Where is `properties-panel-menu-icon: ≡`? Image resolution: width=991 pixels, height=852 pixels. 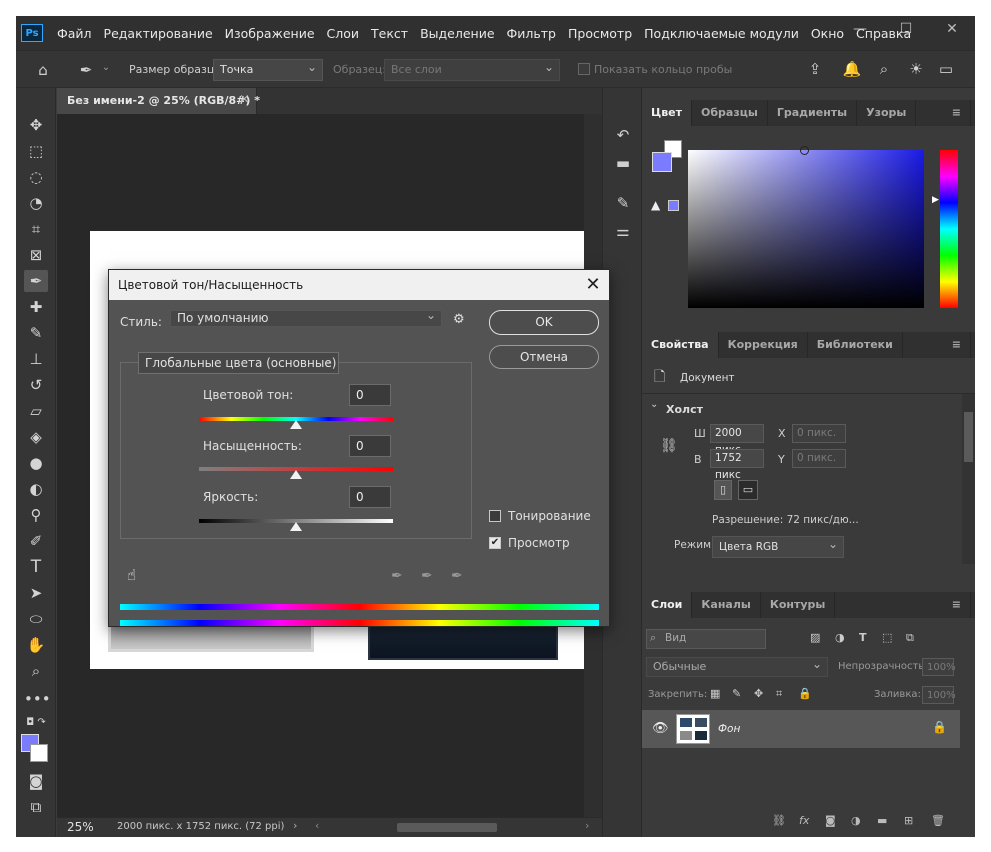 properties-panel-menu-icon: ≡ is located at coordinates (957, 345).